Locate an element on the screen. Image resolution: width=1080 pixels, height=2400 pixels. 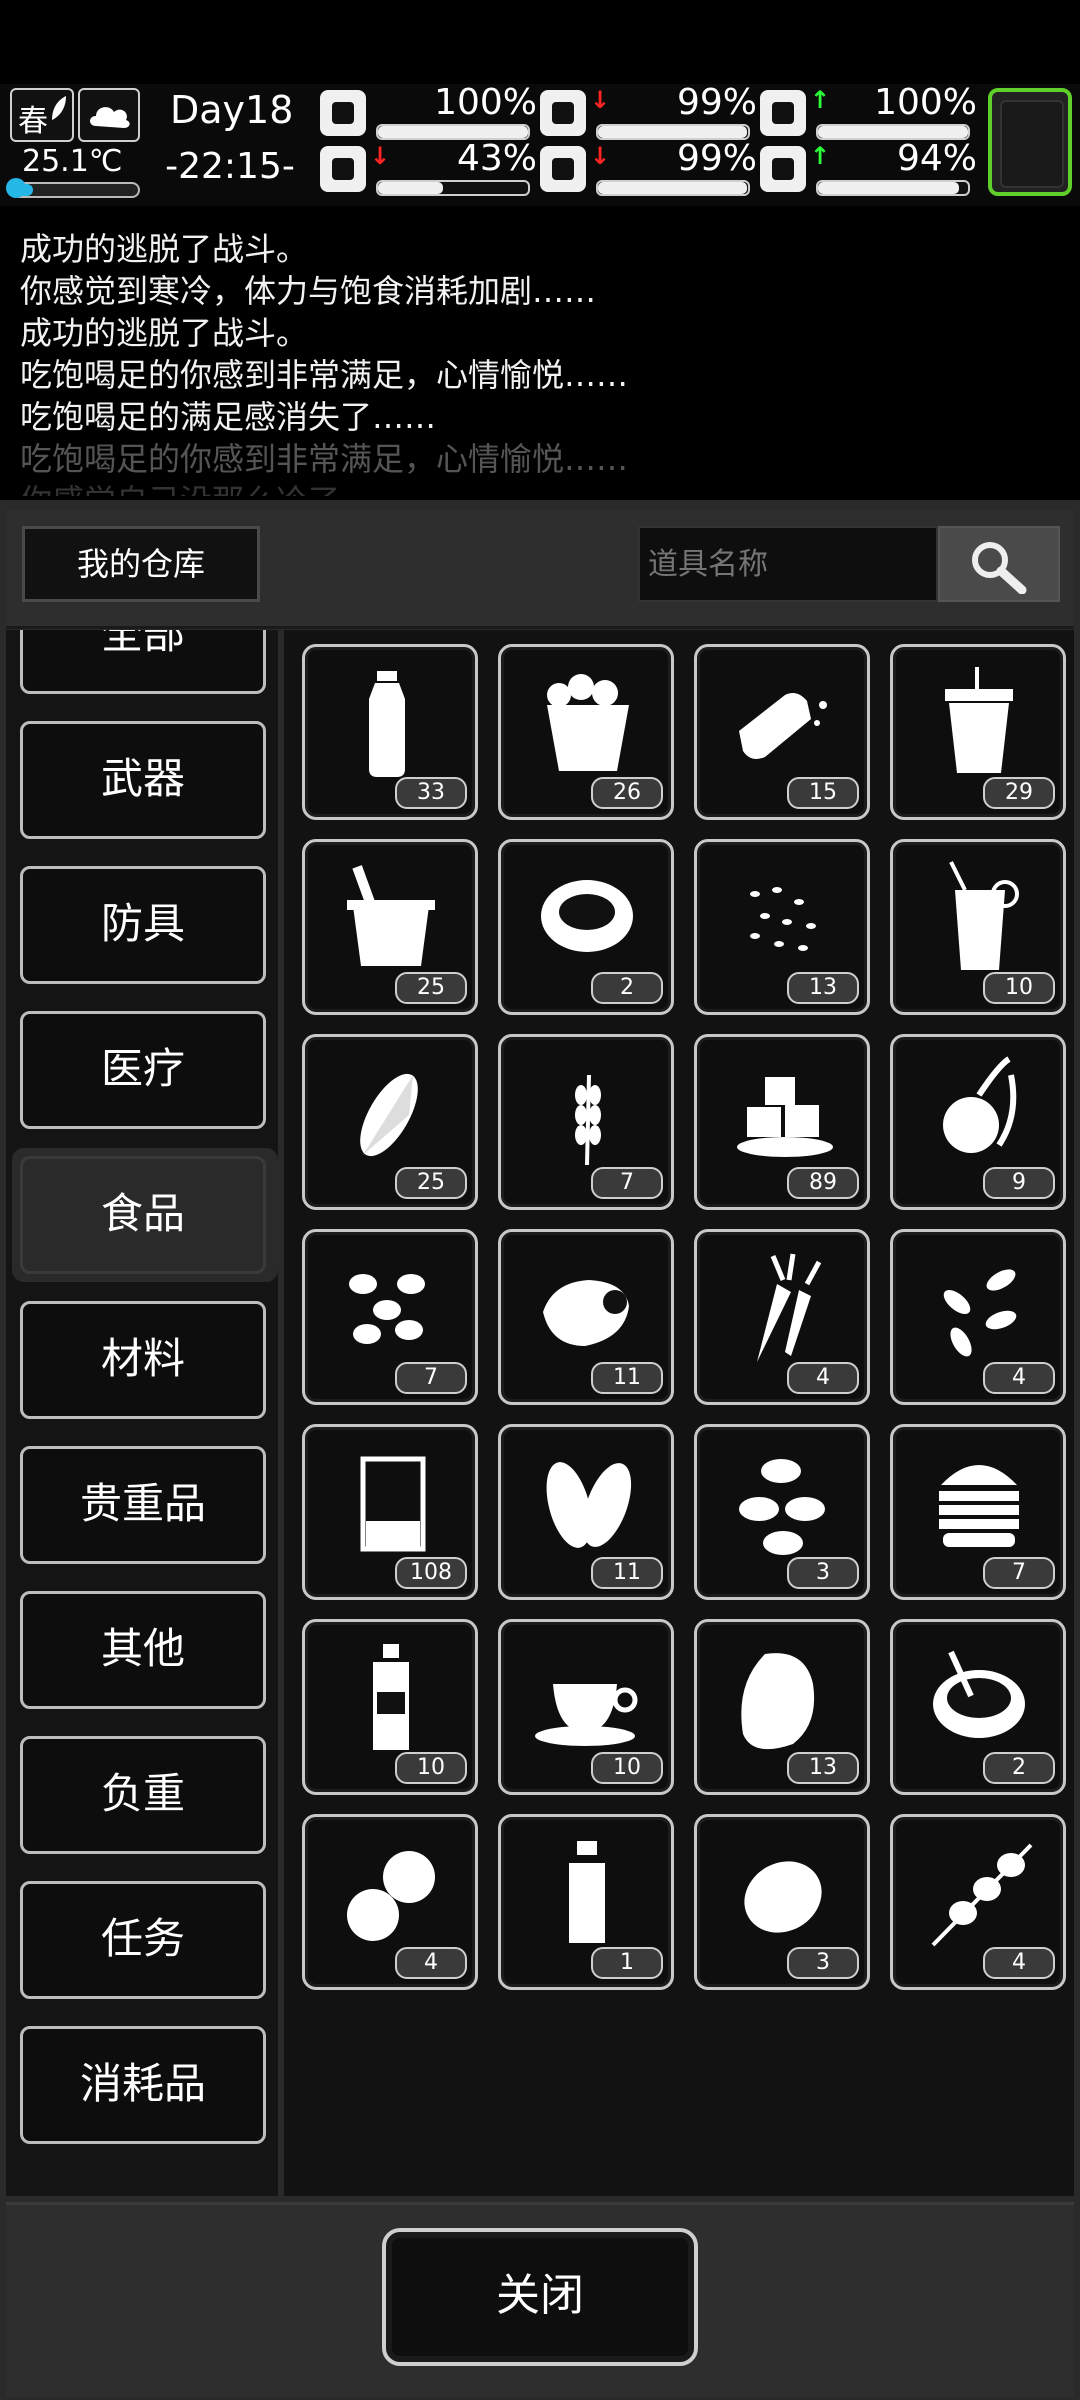
item-slot: 29 is located at coordinates (978, 732).